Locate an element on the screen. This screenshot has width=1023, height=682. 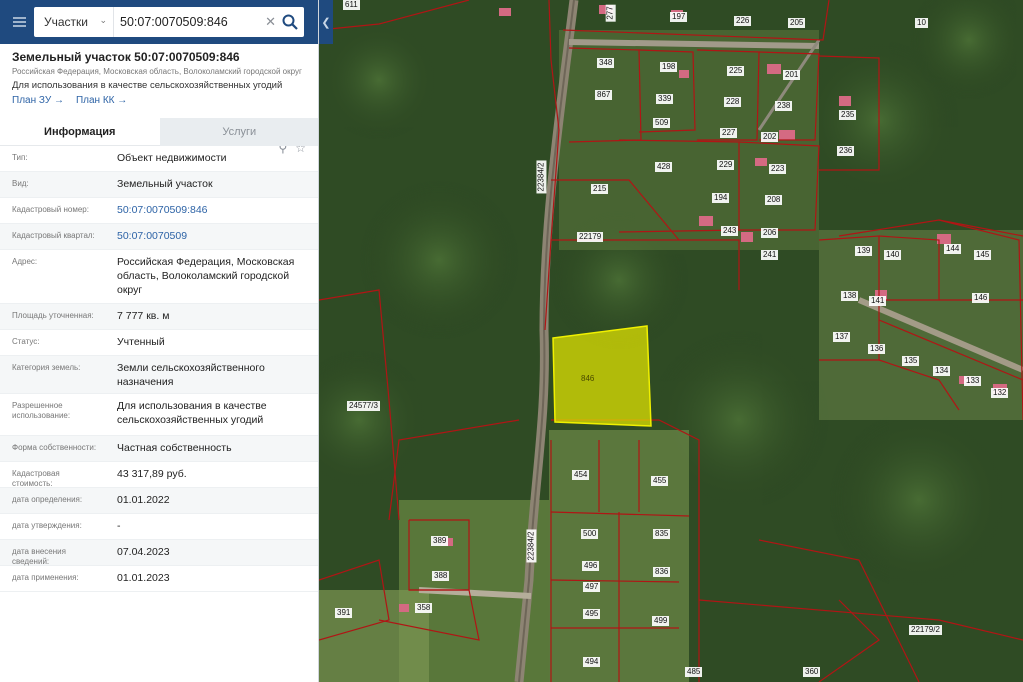
parcel-links: План ЗУ → План КК → is located at coordinates (159, 100).